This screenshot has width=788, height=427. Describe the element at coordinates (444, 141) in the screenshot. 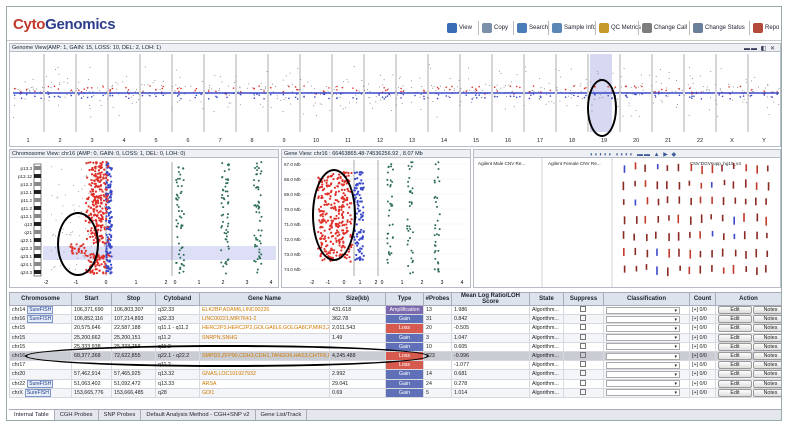

I see `chromosome-label: 14` at that location.